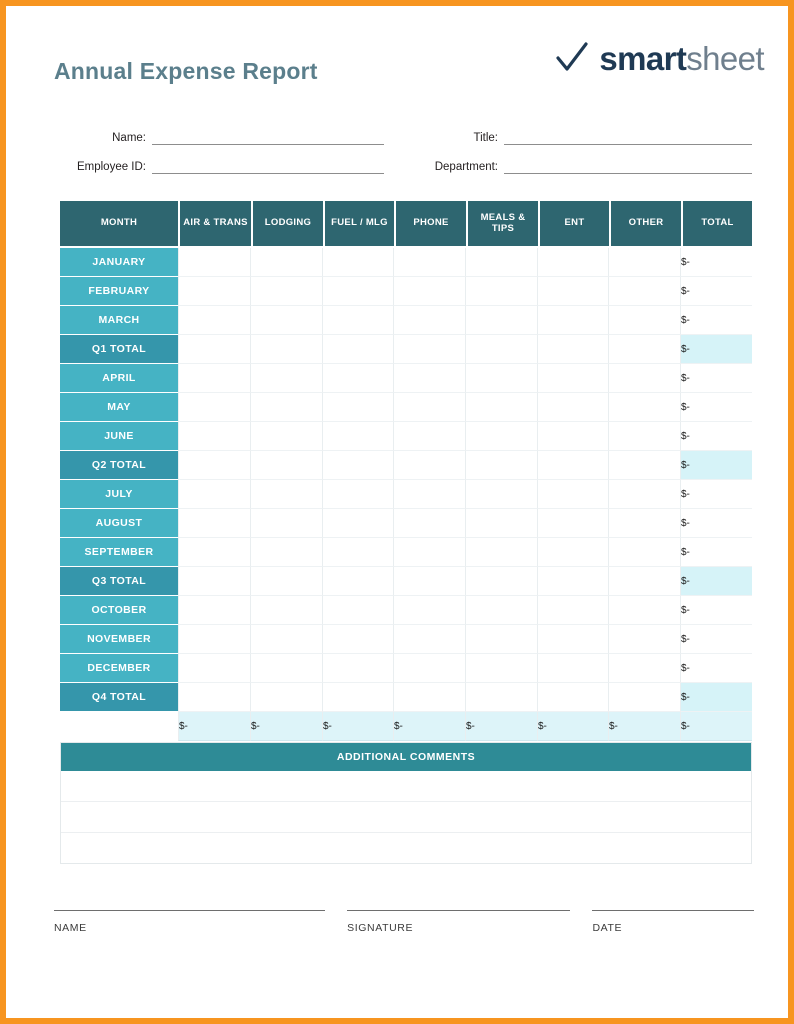  Describe the element at coordinates (268, 166) in the screenshot. I see `employee-id-input` at that location.